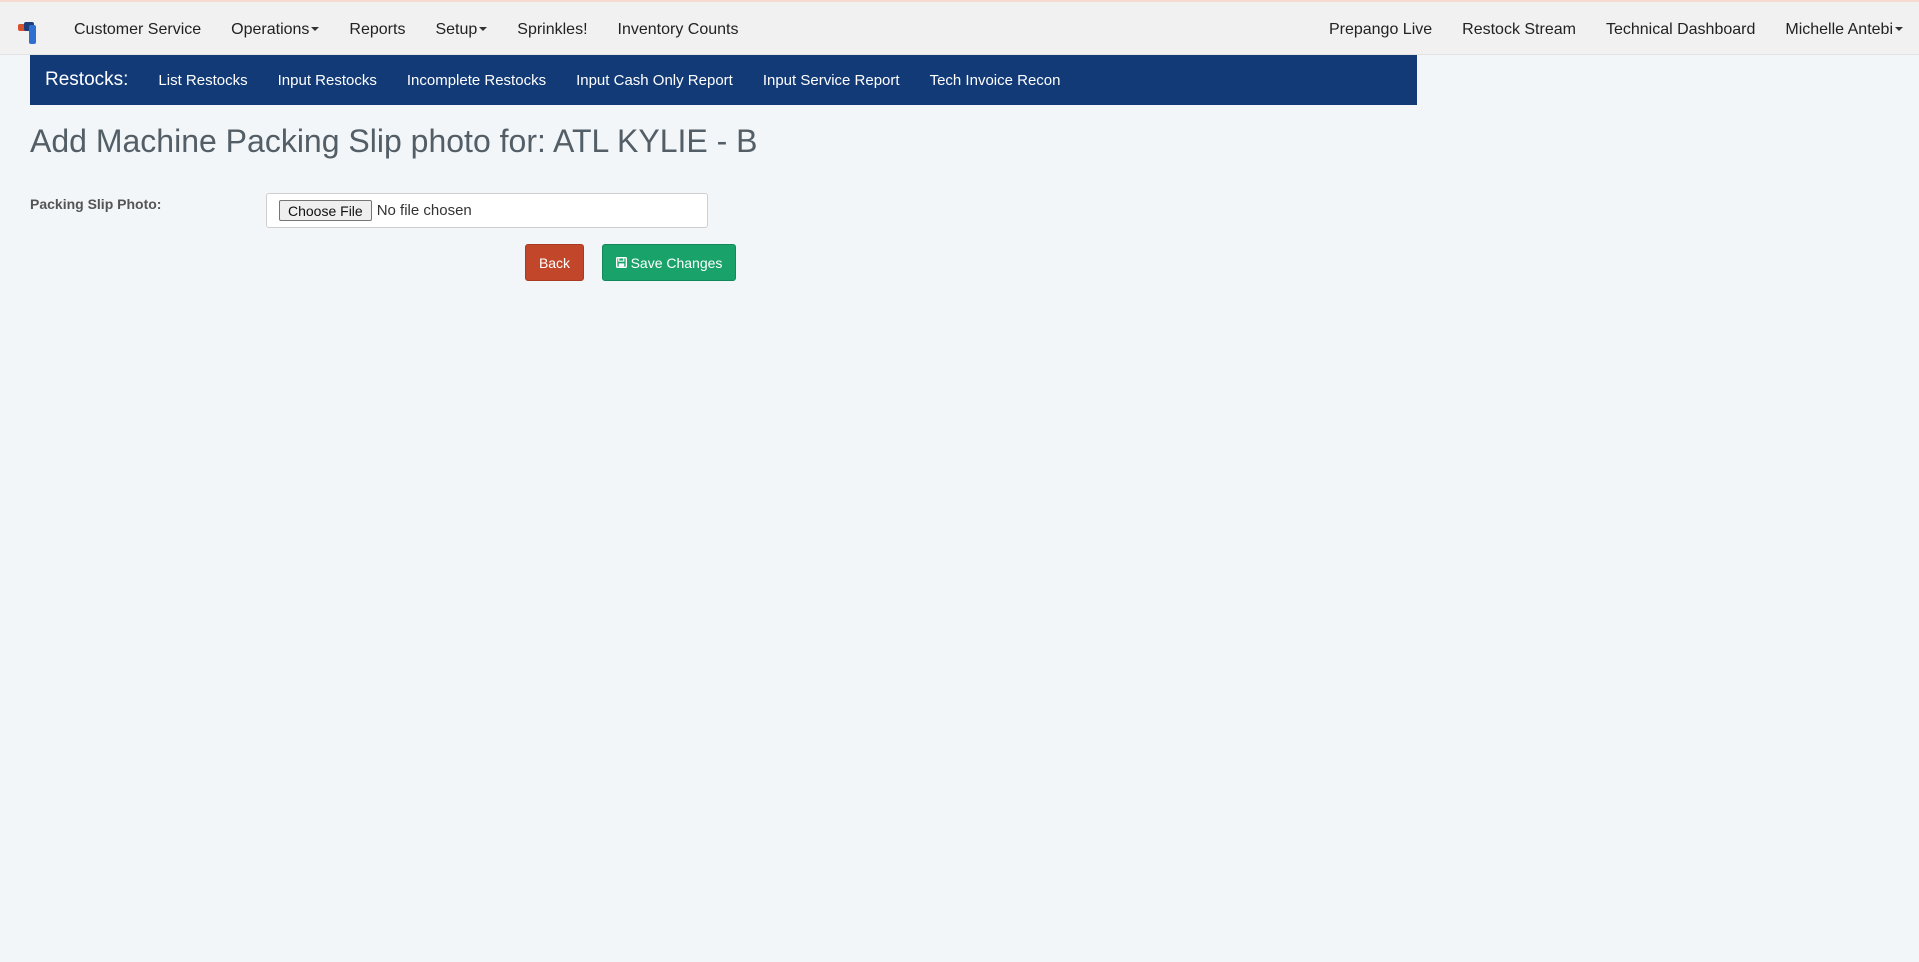 The height and width of the screenshot is (962, 1919). I want to click on nav-inventory-counts: Inventory Counts, so click(678, 30).